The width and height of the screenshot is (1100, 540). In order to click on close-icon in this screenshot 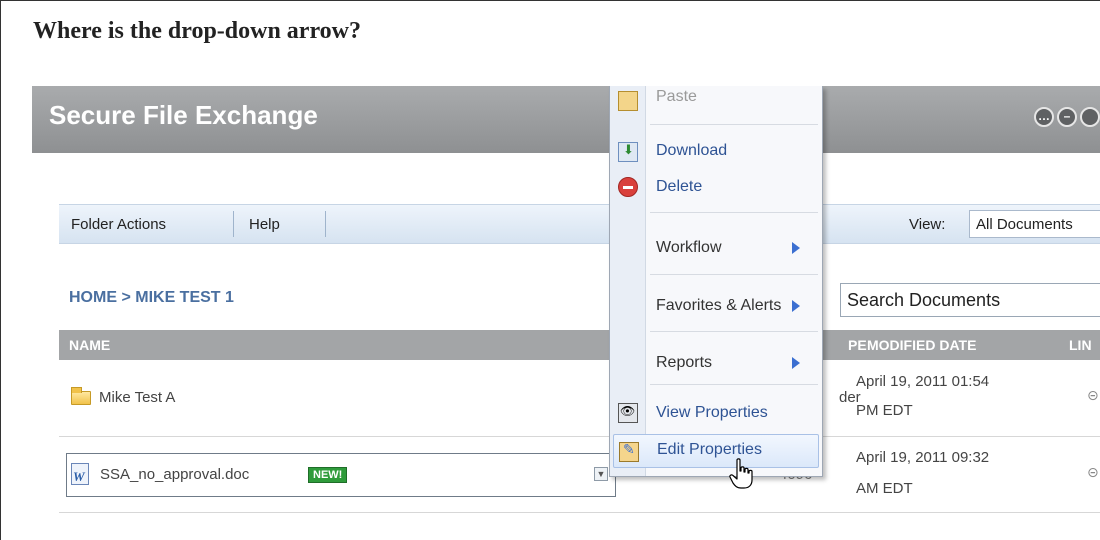, I will do `click(1090, 117)`.